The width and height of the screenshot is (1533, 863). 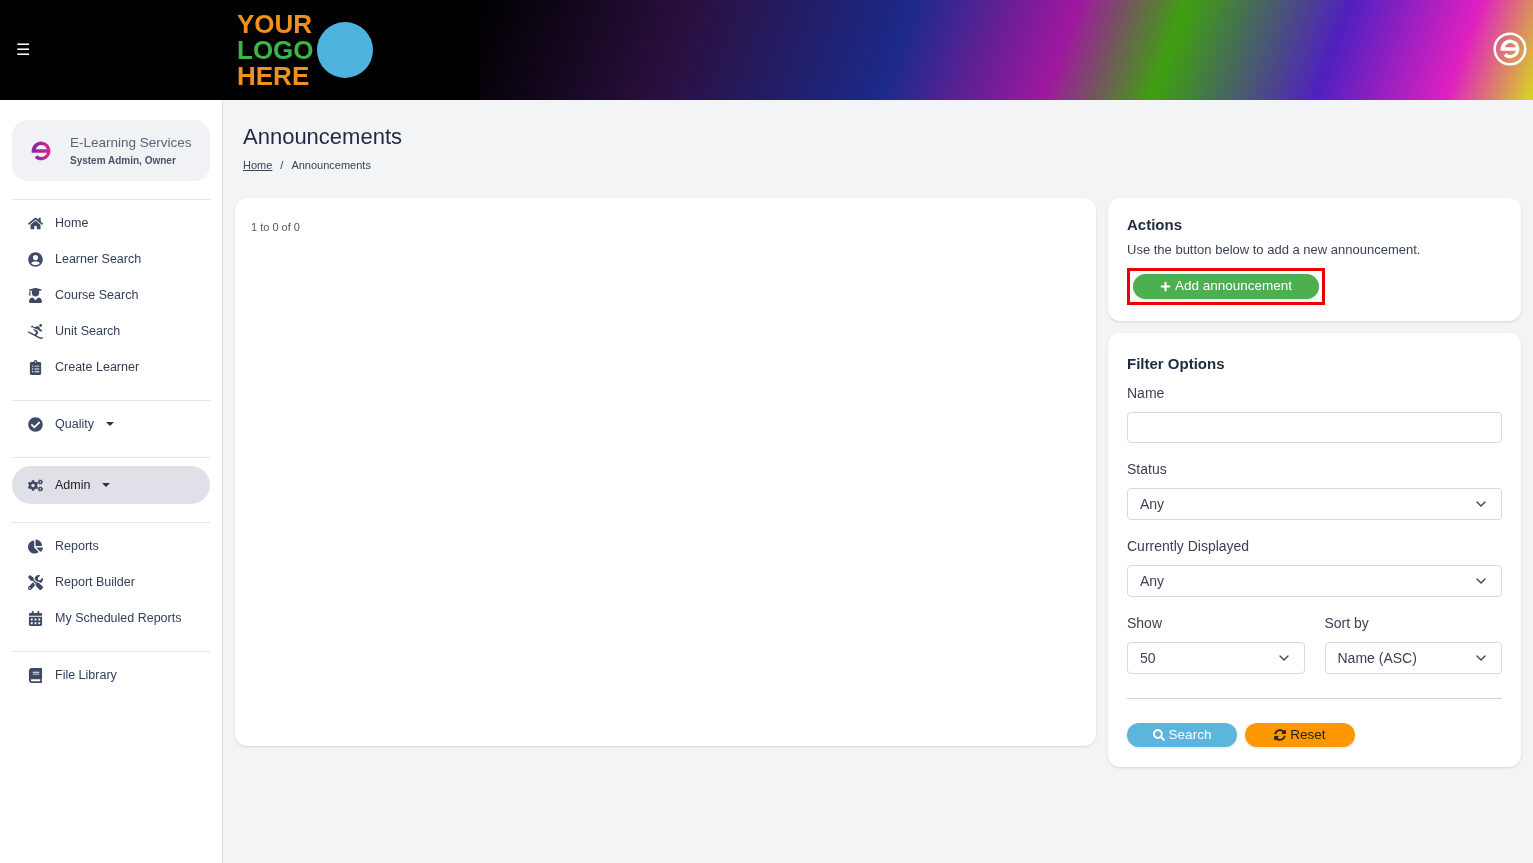 What do you see at coordinates (131, 142) in the screenshot?
I see `organisation-name: E-Learning Services` at bounding box center [131, 142].